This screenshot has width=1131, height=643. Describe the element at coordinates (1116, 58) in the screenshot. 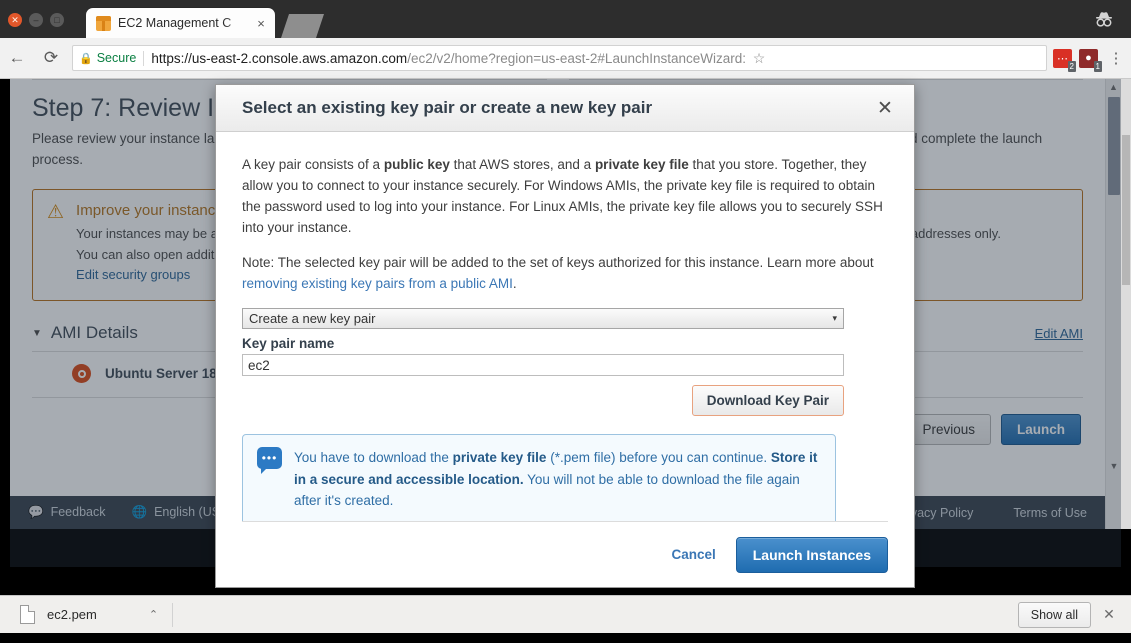

I see `chrome-menu-icon: ⋮` at that location.